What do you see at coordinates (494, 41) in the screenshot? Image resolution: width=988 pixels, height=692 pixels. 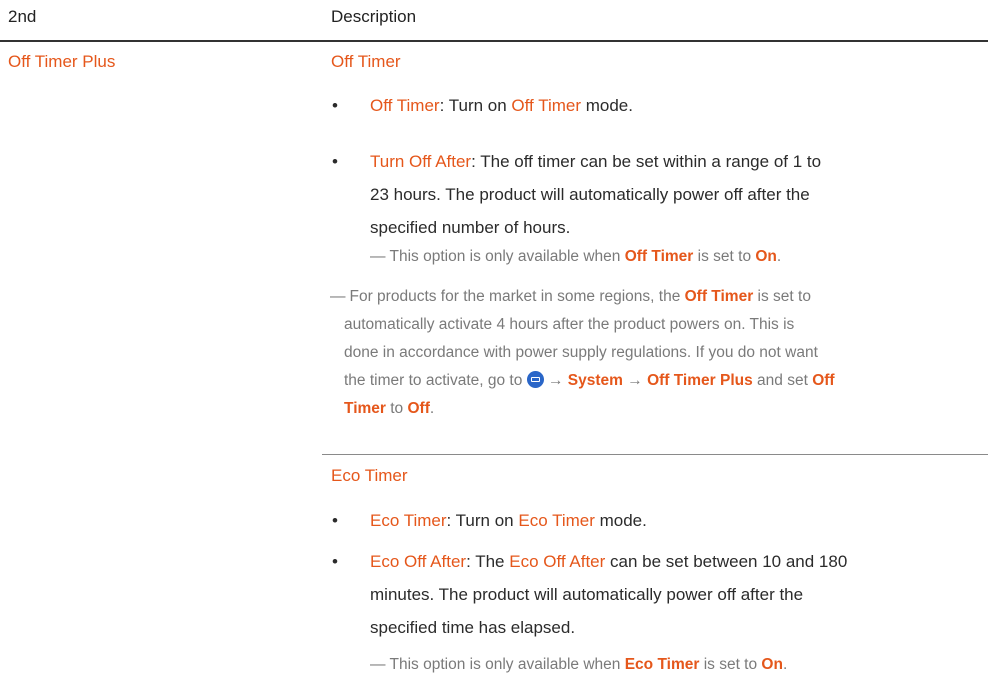 I see `header-rule` at bounding box center [494, 41].